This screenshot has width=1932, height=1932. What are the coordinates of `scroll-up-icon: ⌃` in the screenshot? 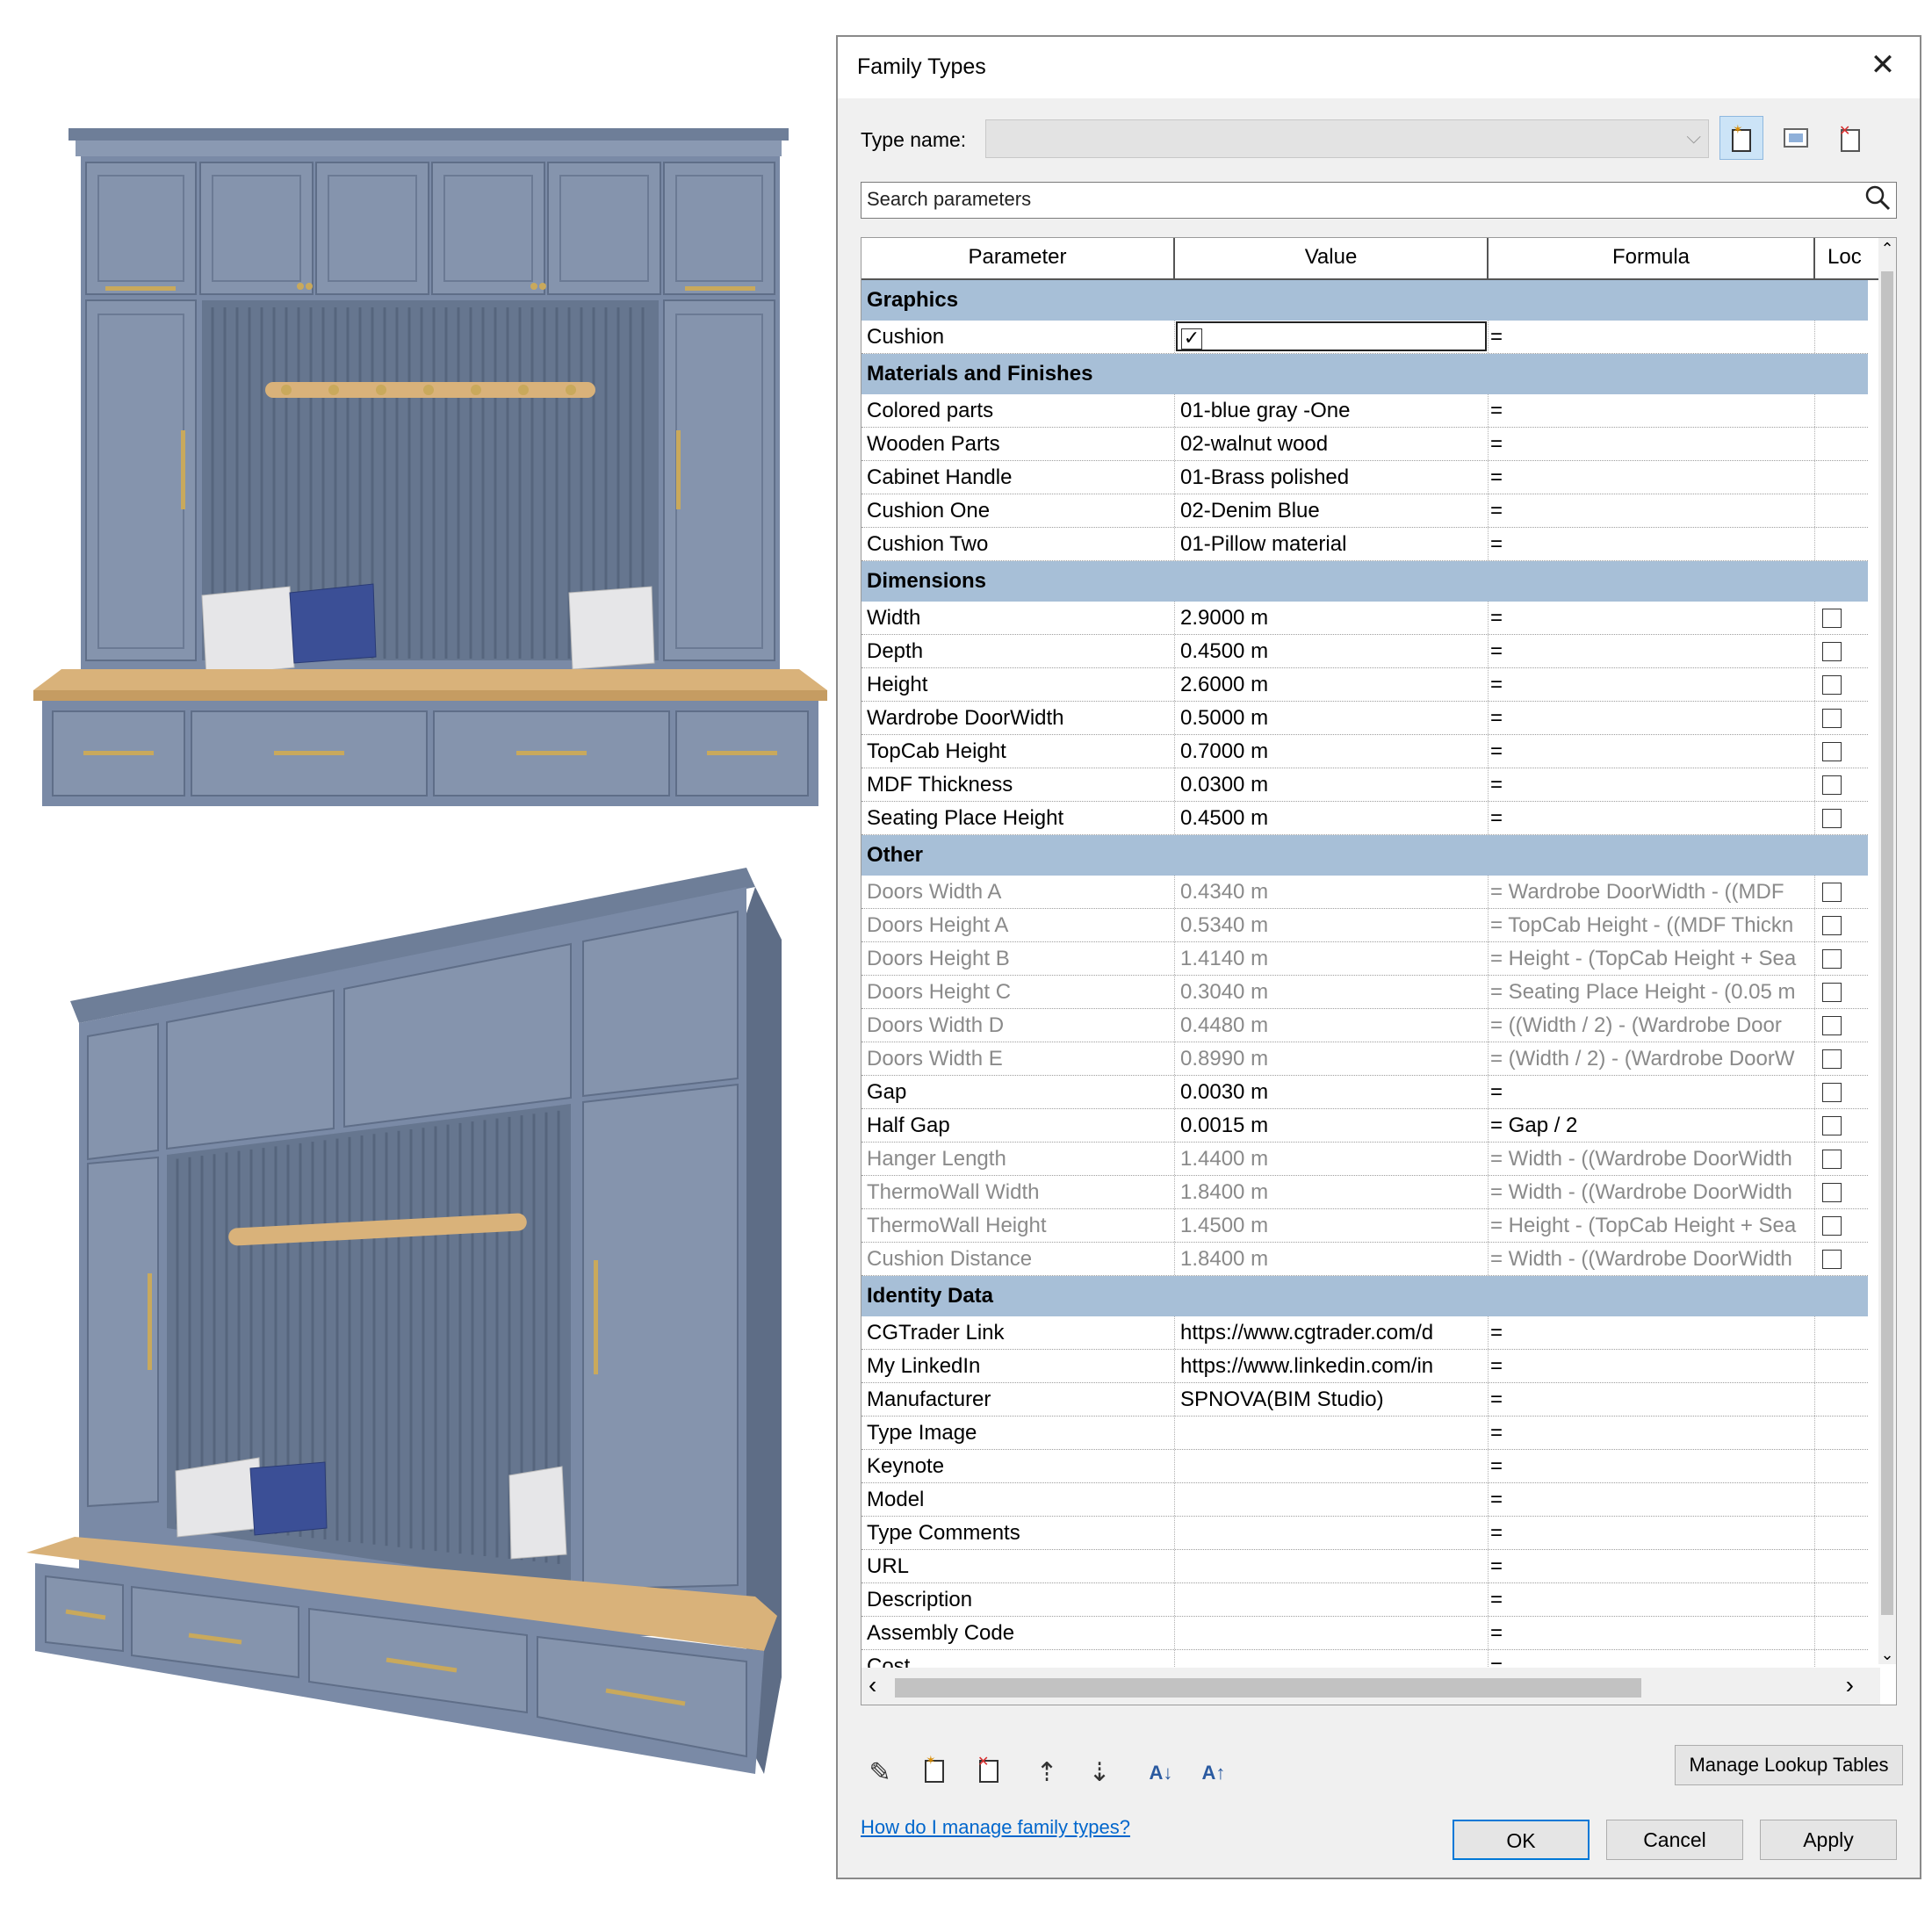 It's located at (1887, 249).